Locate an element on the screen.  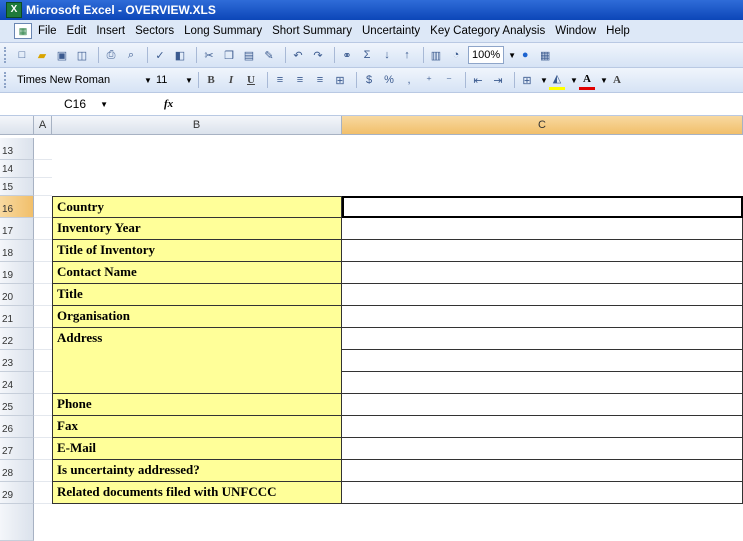
row-header: 28 is located at coordinates (17, 471).